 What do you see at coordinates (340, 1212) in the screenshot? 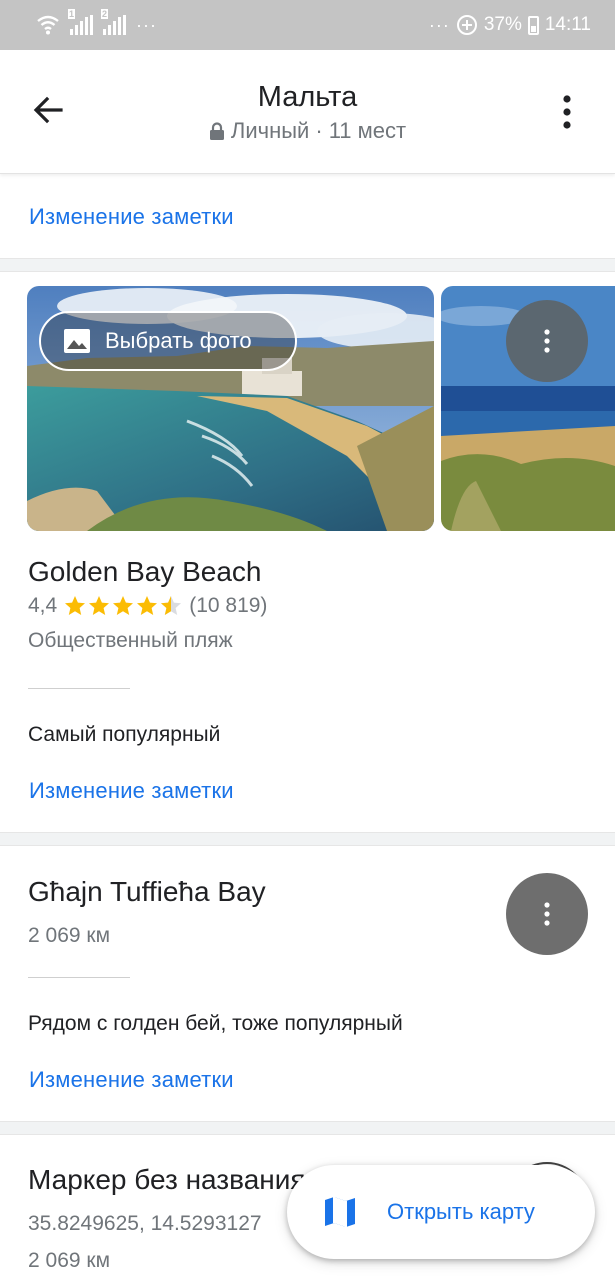
I see `map-icon` at bounding box center [340, 1212].